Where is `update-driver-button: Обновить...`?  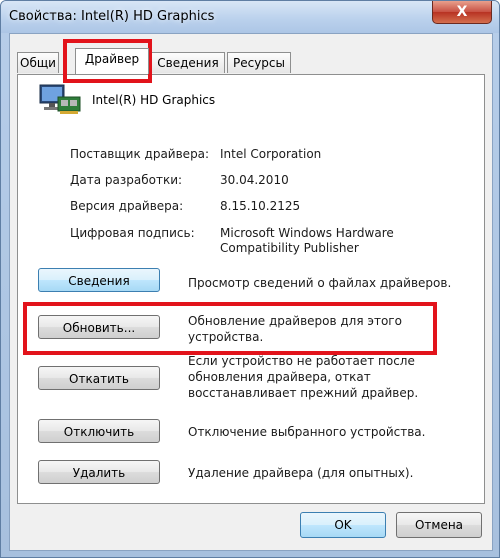 update-driver-button: Обновить... is located at coordinates (99, 327).